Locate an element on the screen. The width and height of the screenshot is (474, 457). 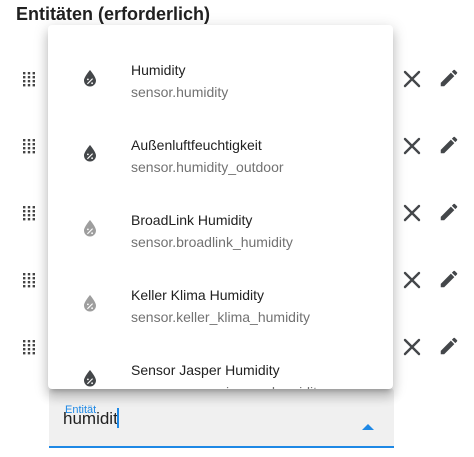
entity-picker: Entität is located at coordinates (221, 418).